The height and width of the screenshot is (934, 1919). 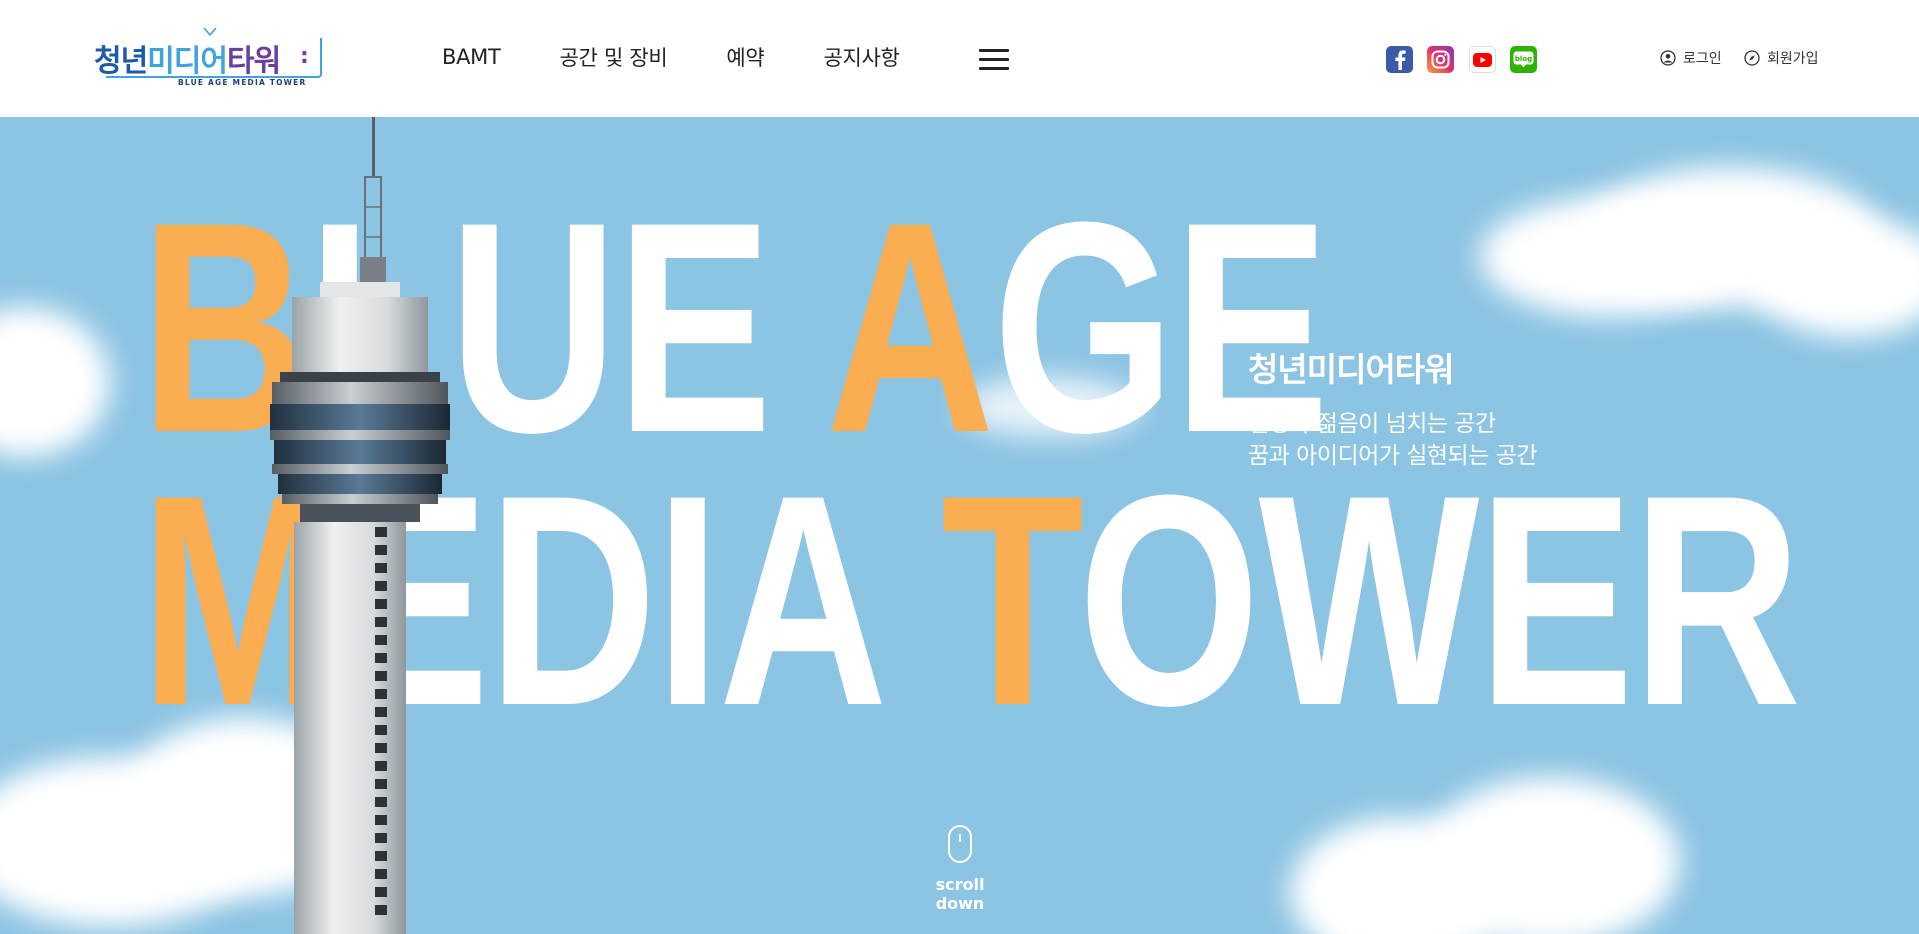 What do you see at coordinates (614, 57) in the screenshot?
I see `nav-item-space-equipment: 공간 및 장비` at bounding box center [614, 57].